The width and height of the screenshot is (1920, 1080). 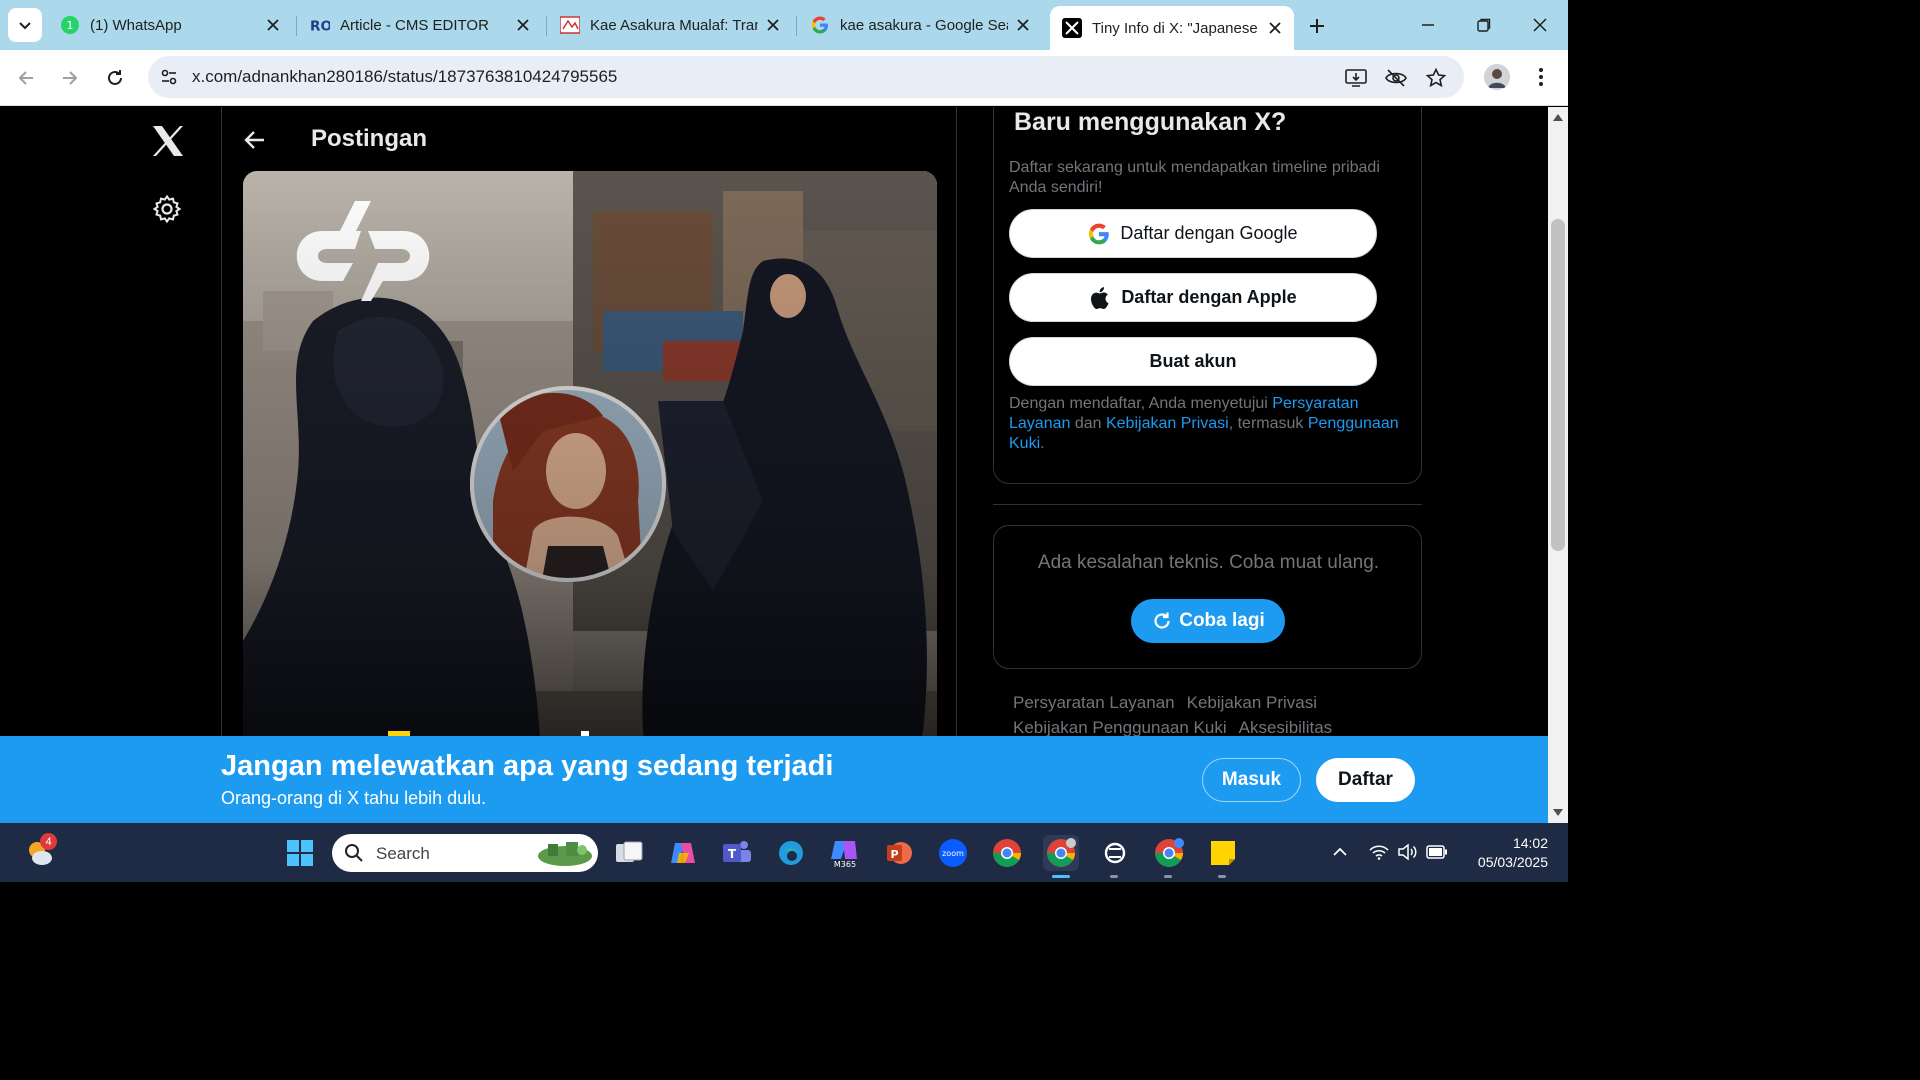 I want to click on svg-text: 1, so click(x=70, y=25).